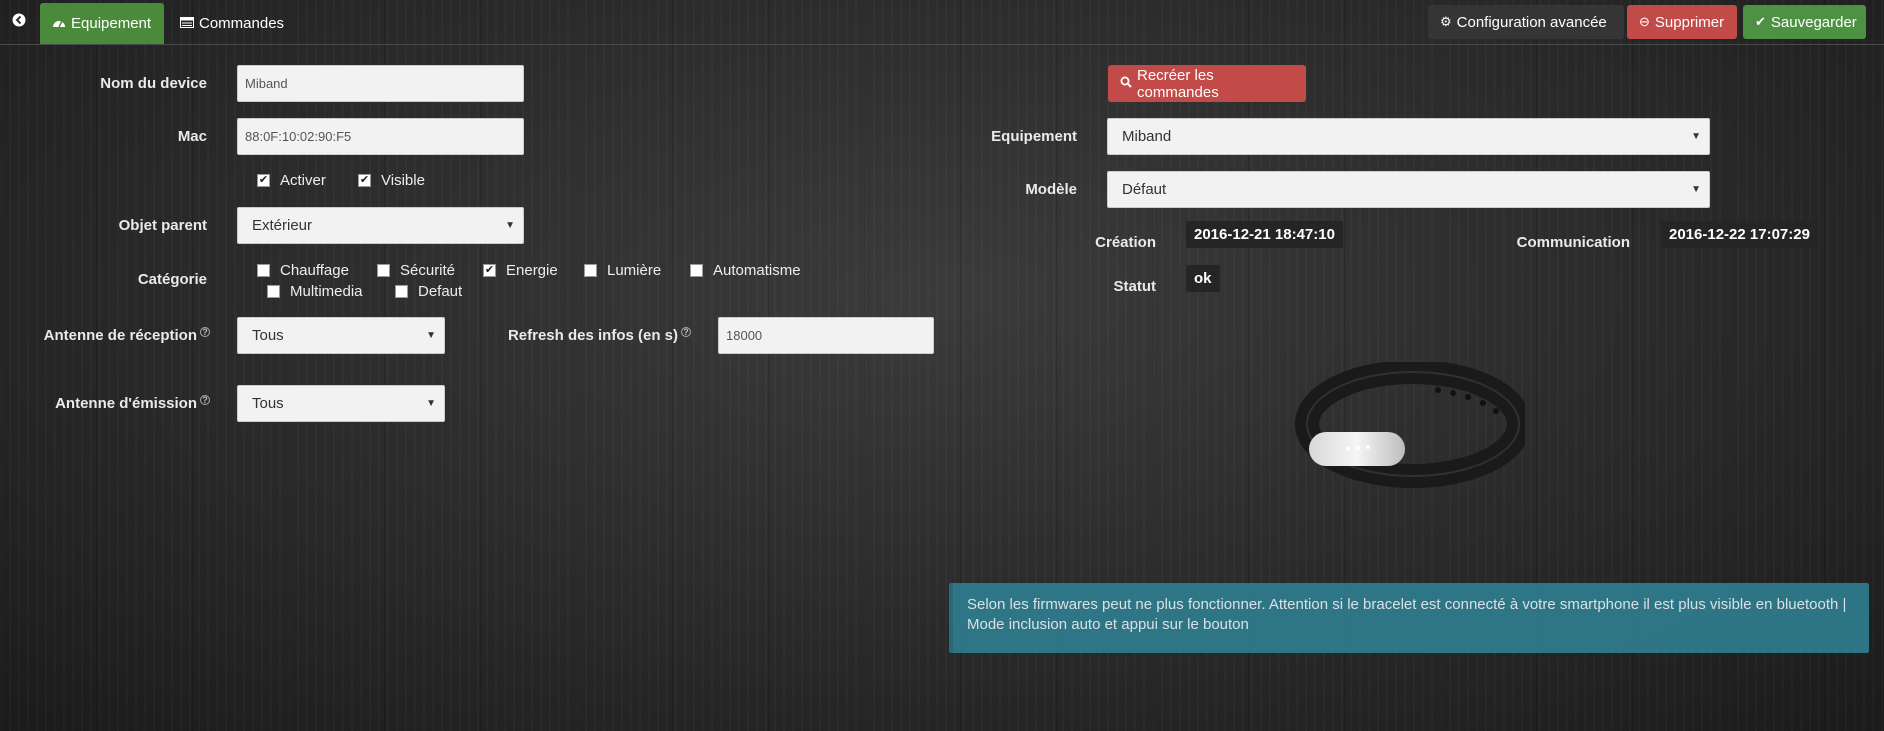 Image resolution: width=1884 pixels, height=731 pixels. What do you see at coordinates (1126, 83) in the screenshot?
I see `search-icon` at bounding box center [1126, 83].